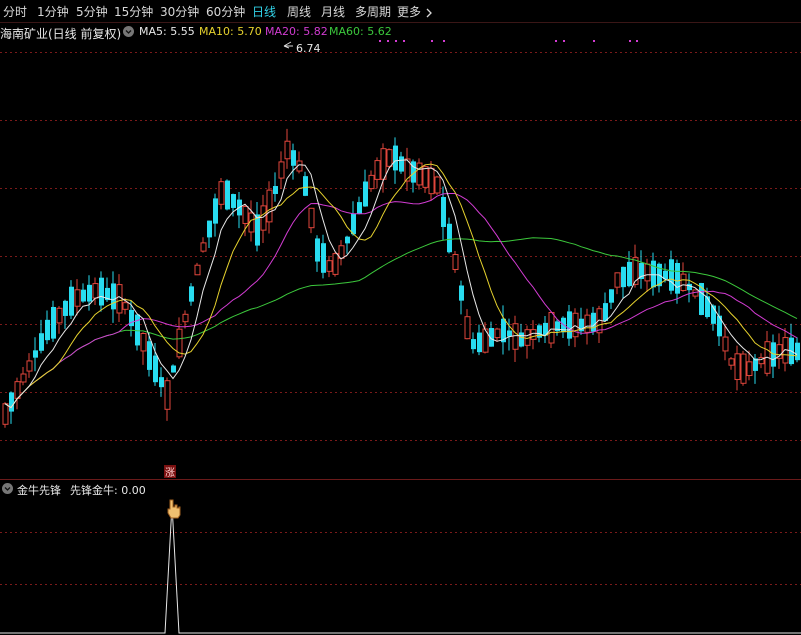 The width and height of the screenshot is (801, 635). Describe the element at coordinates (429, 12) in the screenshot. I see `chevron-right-icon` at that location.